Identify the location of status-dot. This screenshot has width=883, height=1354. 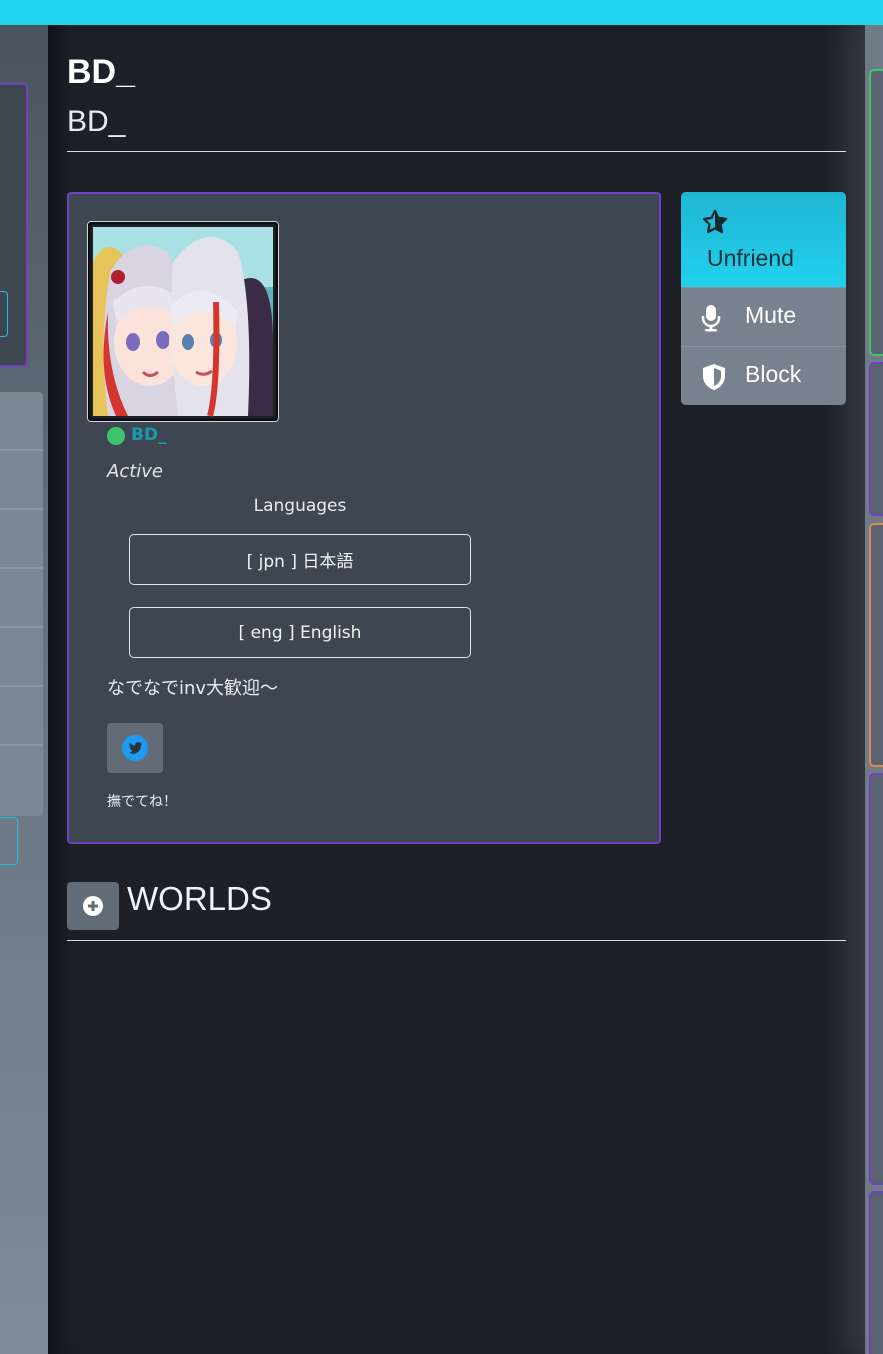
(116, 436).